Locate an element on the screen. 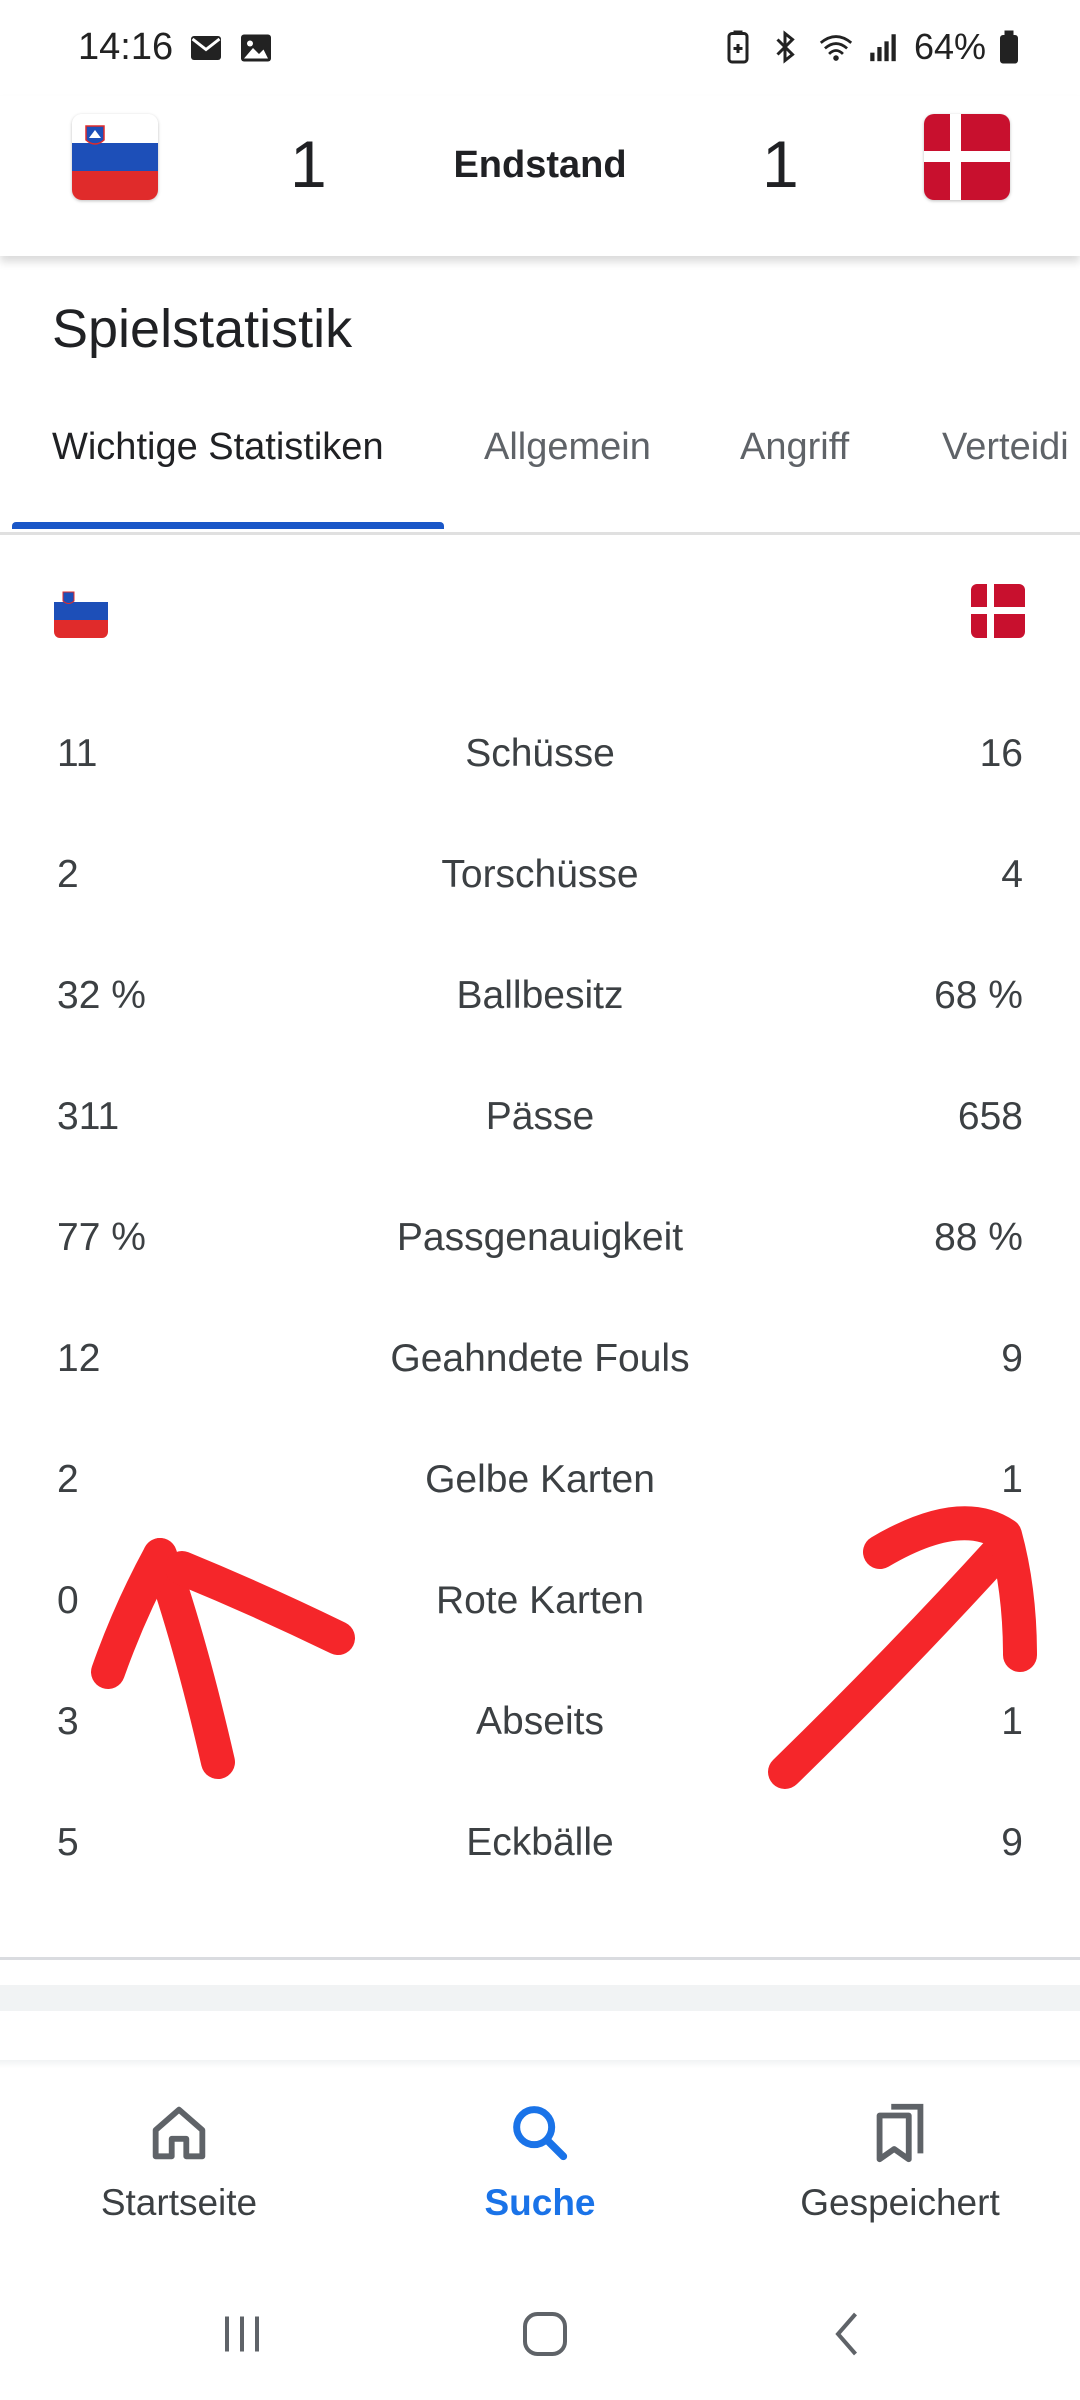 Image resolution: width=1080 pixels, height=2400 pixels. stat-label: Torschüsse is located at coordinates (540, 874).